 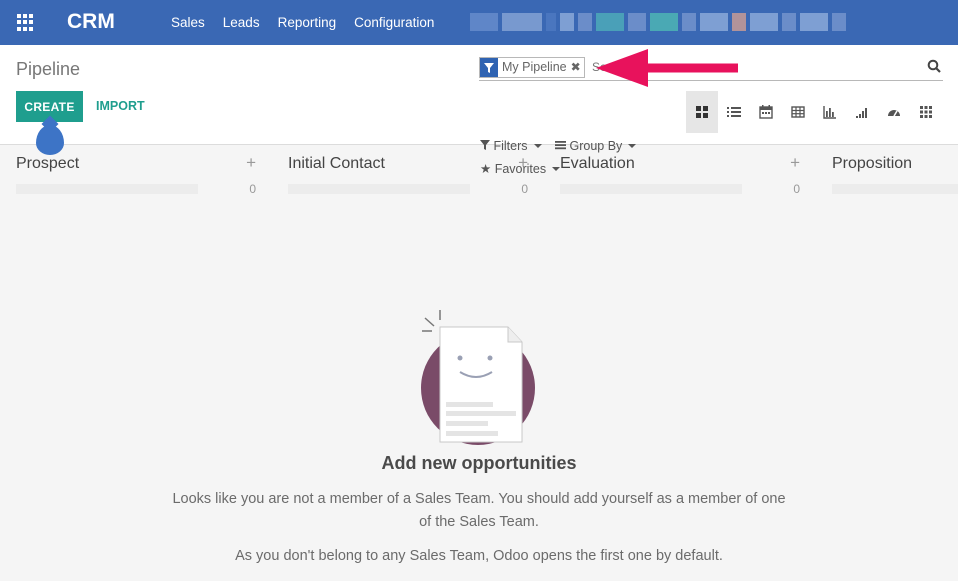 What do you see at coordinates (241, 22) in the screenshot?
I see `menu-item-leads: Leads` at bounding box center [241, 22].